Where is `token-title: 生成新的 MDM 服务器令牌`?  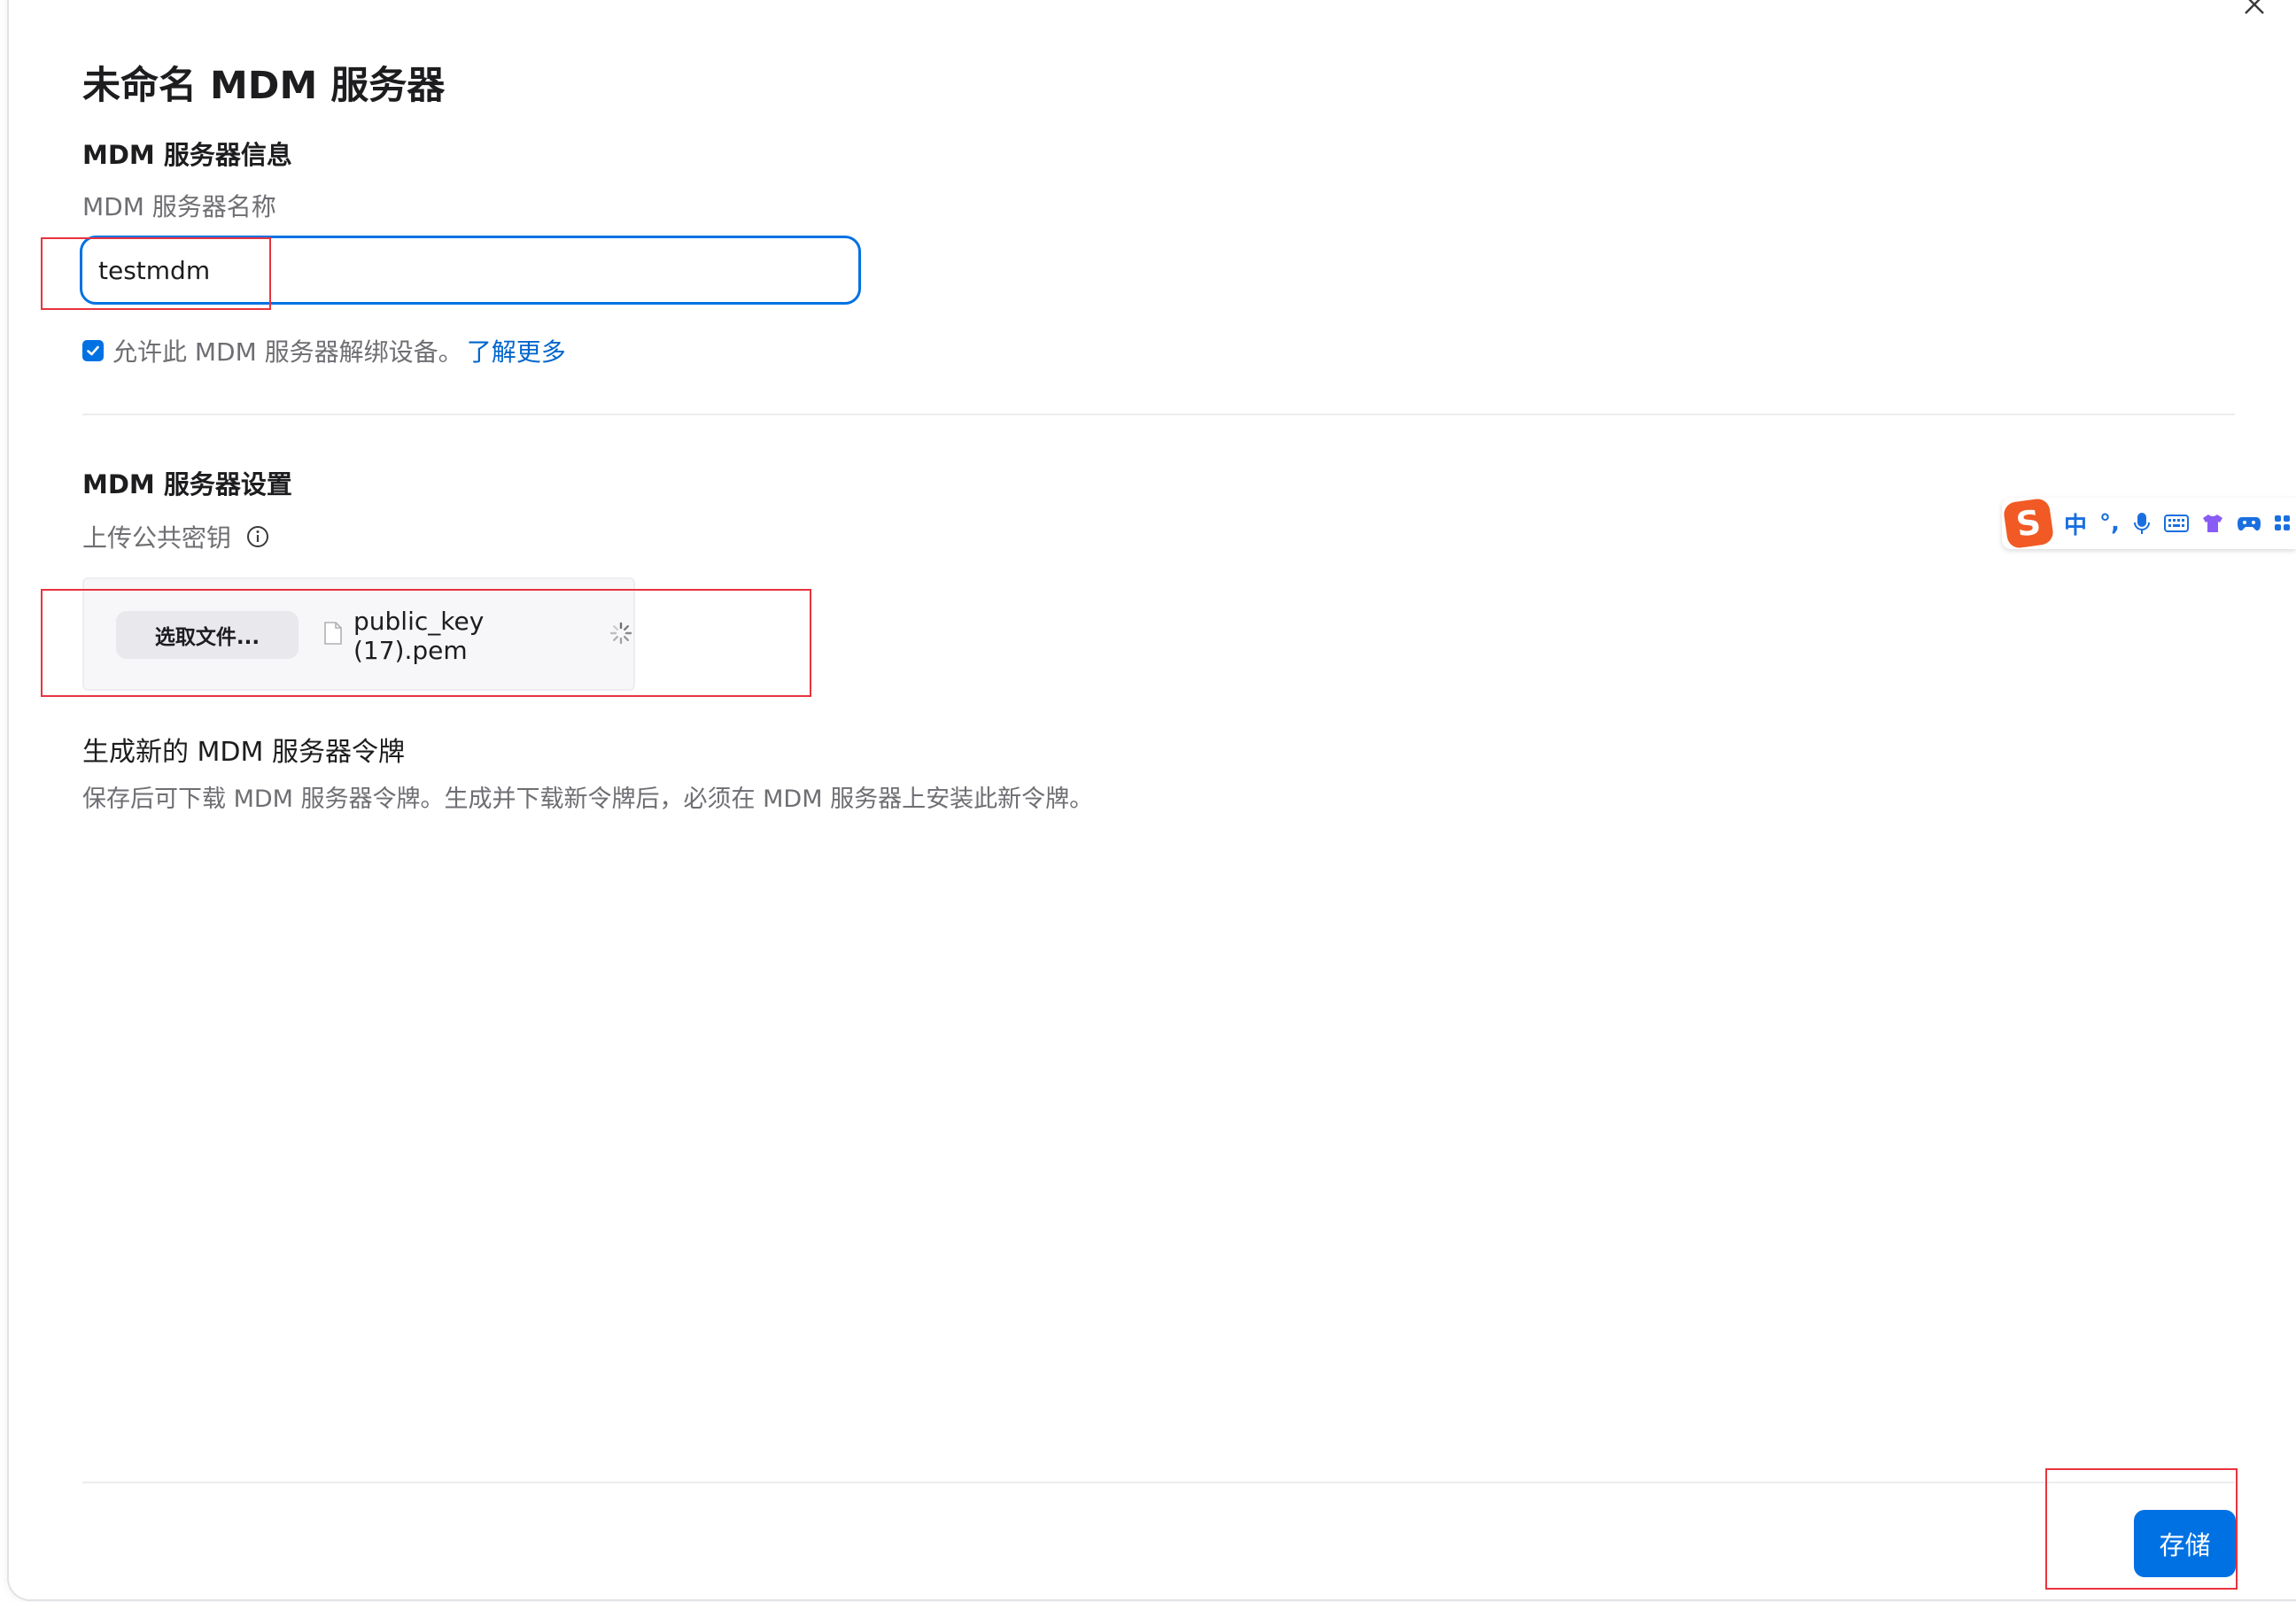 token-title: 生成新的 MDM 服务器令牌 is located at coordinates (243, 752).